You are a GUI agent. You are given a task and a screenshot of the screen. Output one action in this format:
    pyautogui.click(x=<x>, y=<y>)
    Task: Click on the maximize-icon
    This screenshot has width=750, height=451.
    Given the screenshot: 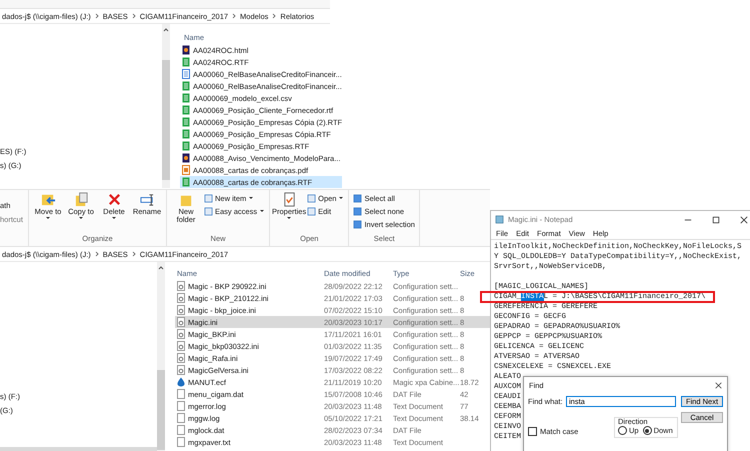 What is the action you would take?
    pyautogui.click(x=716, y=220)
    